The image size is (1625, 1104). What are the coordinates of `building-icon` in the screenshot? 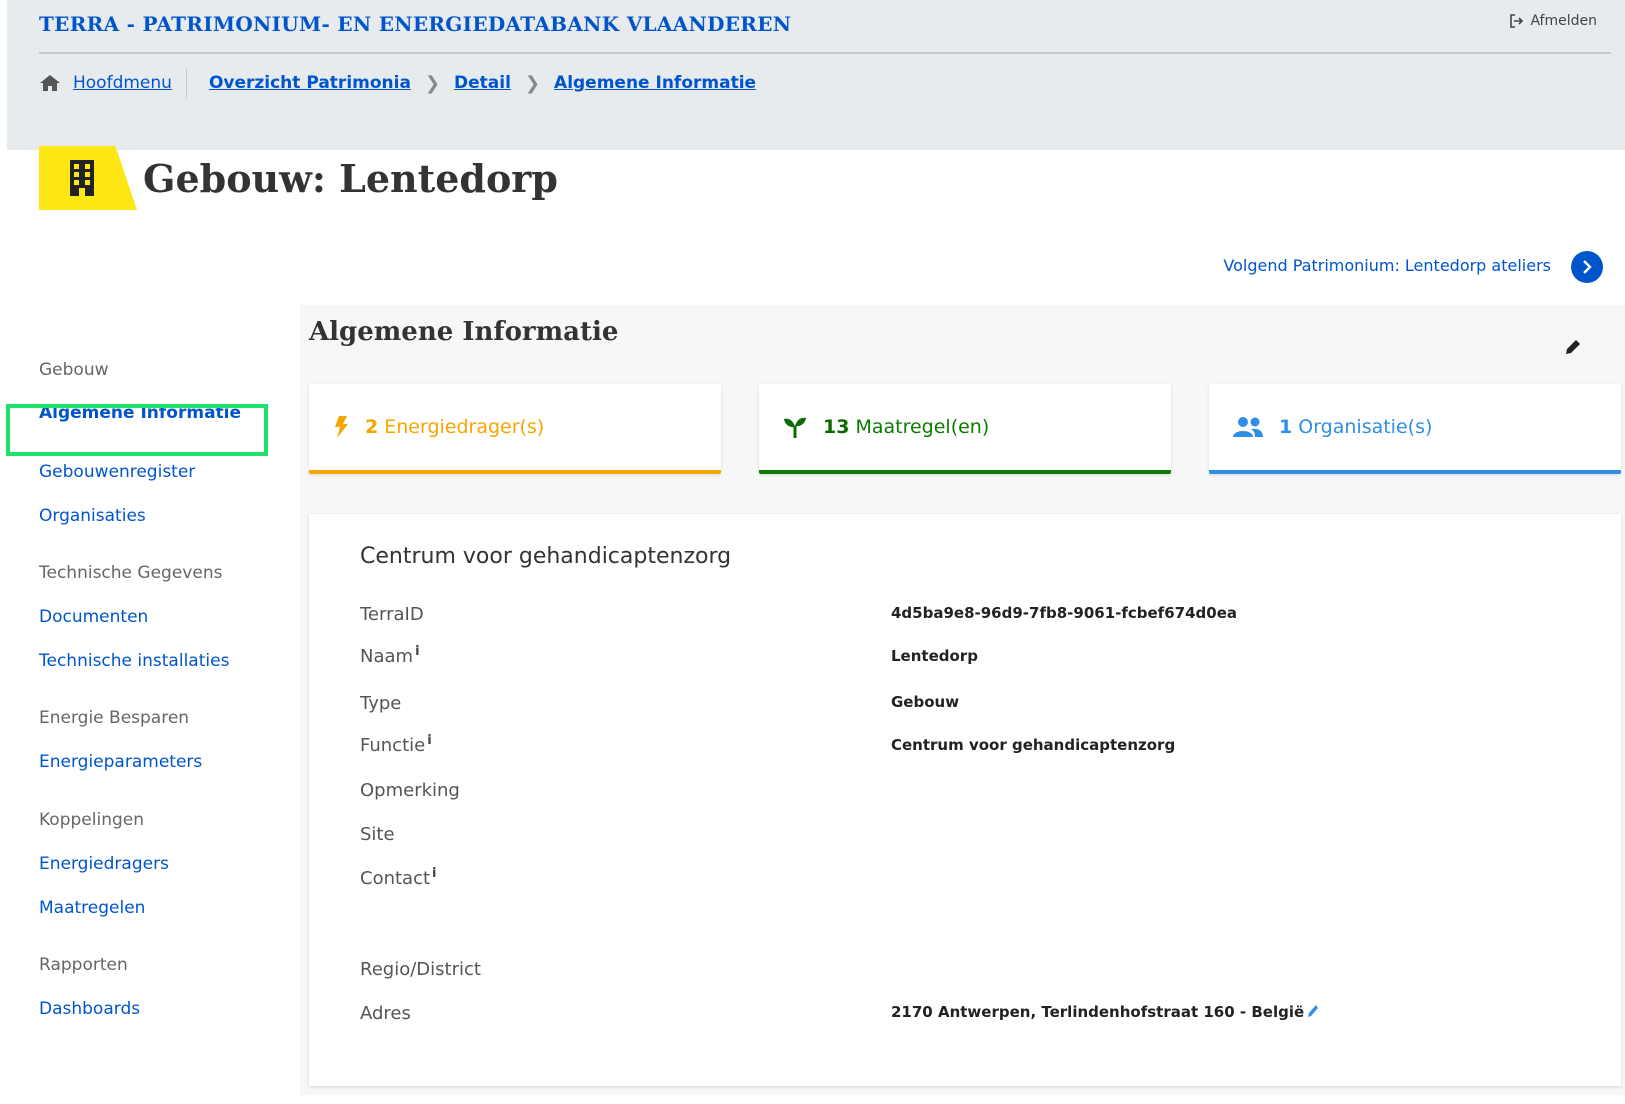 It's located at (82, 178).